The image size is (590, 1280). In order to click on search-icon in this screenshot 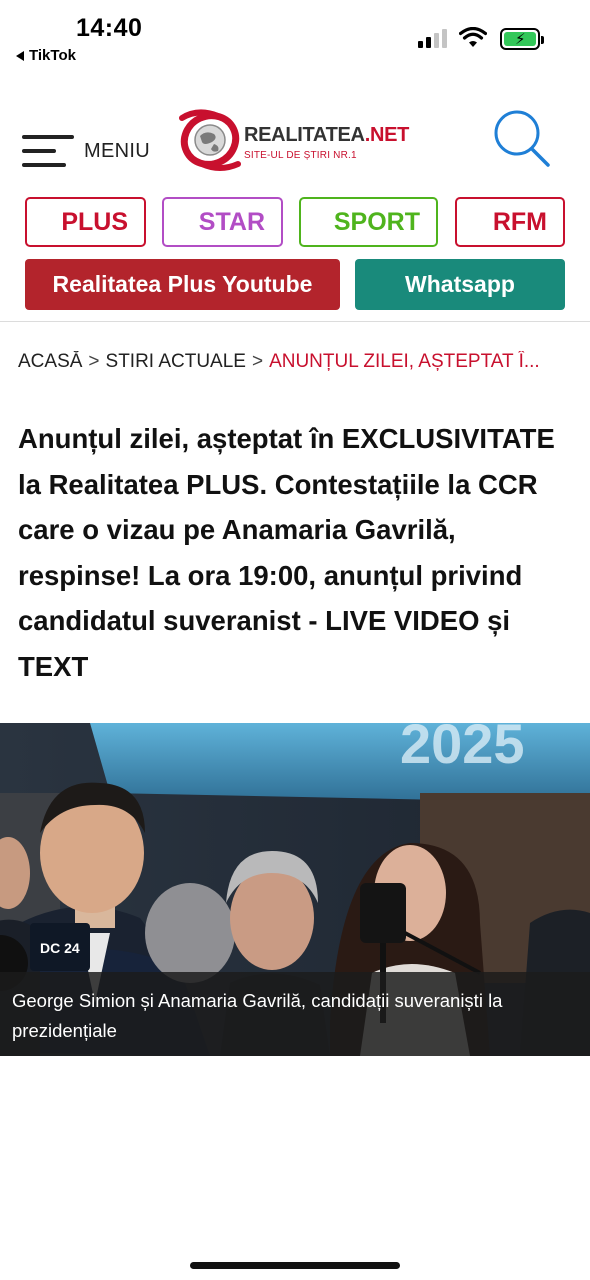, I will do `click(521, 139)`.